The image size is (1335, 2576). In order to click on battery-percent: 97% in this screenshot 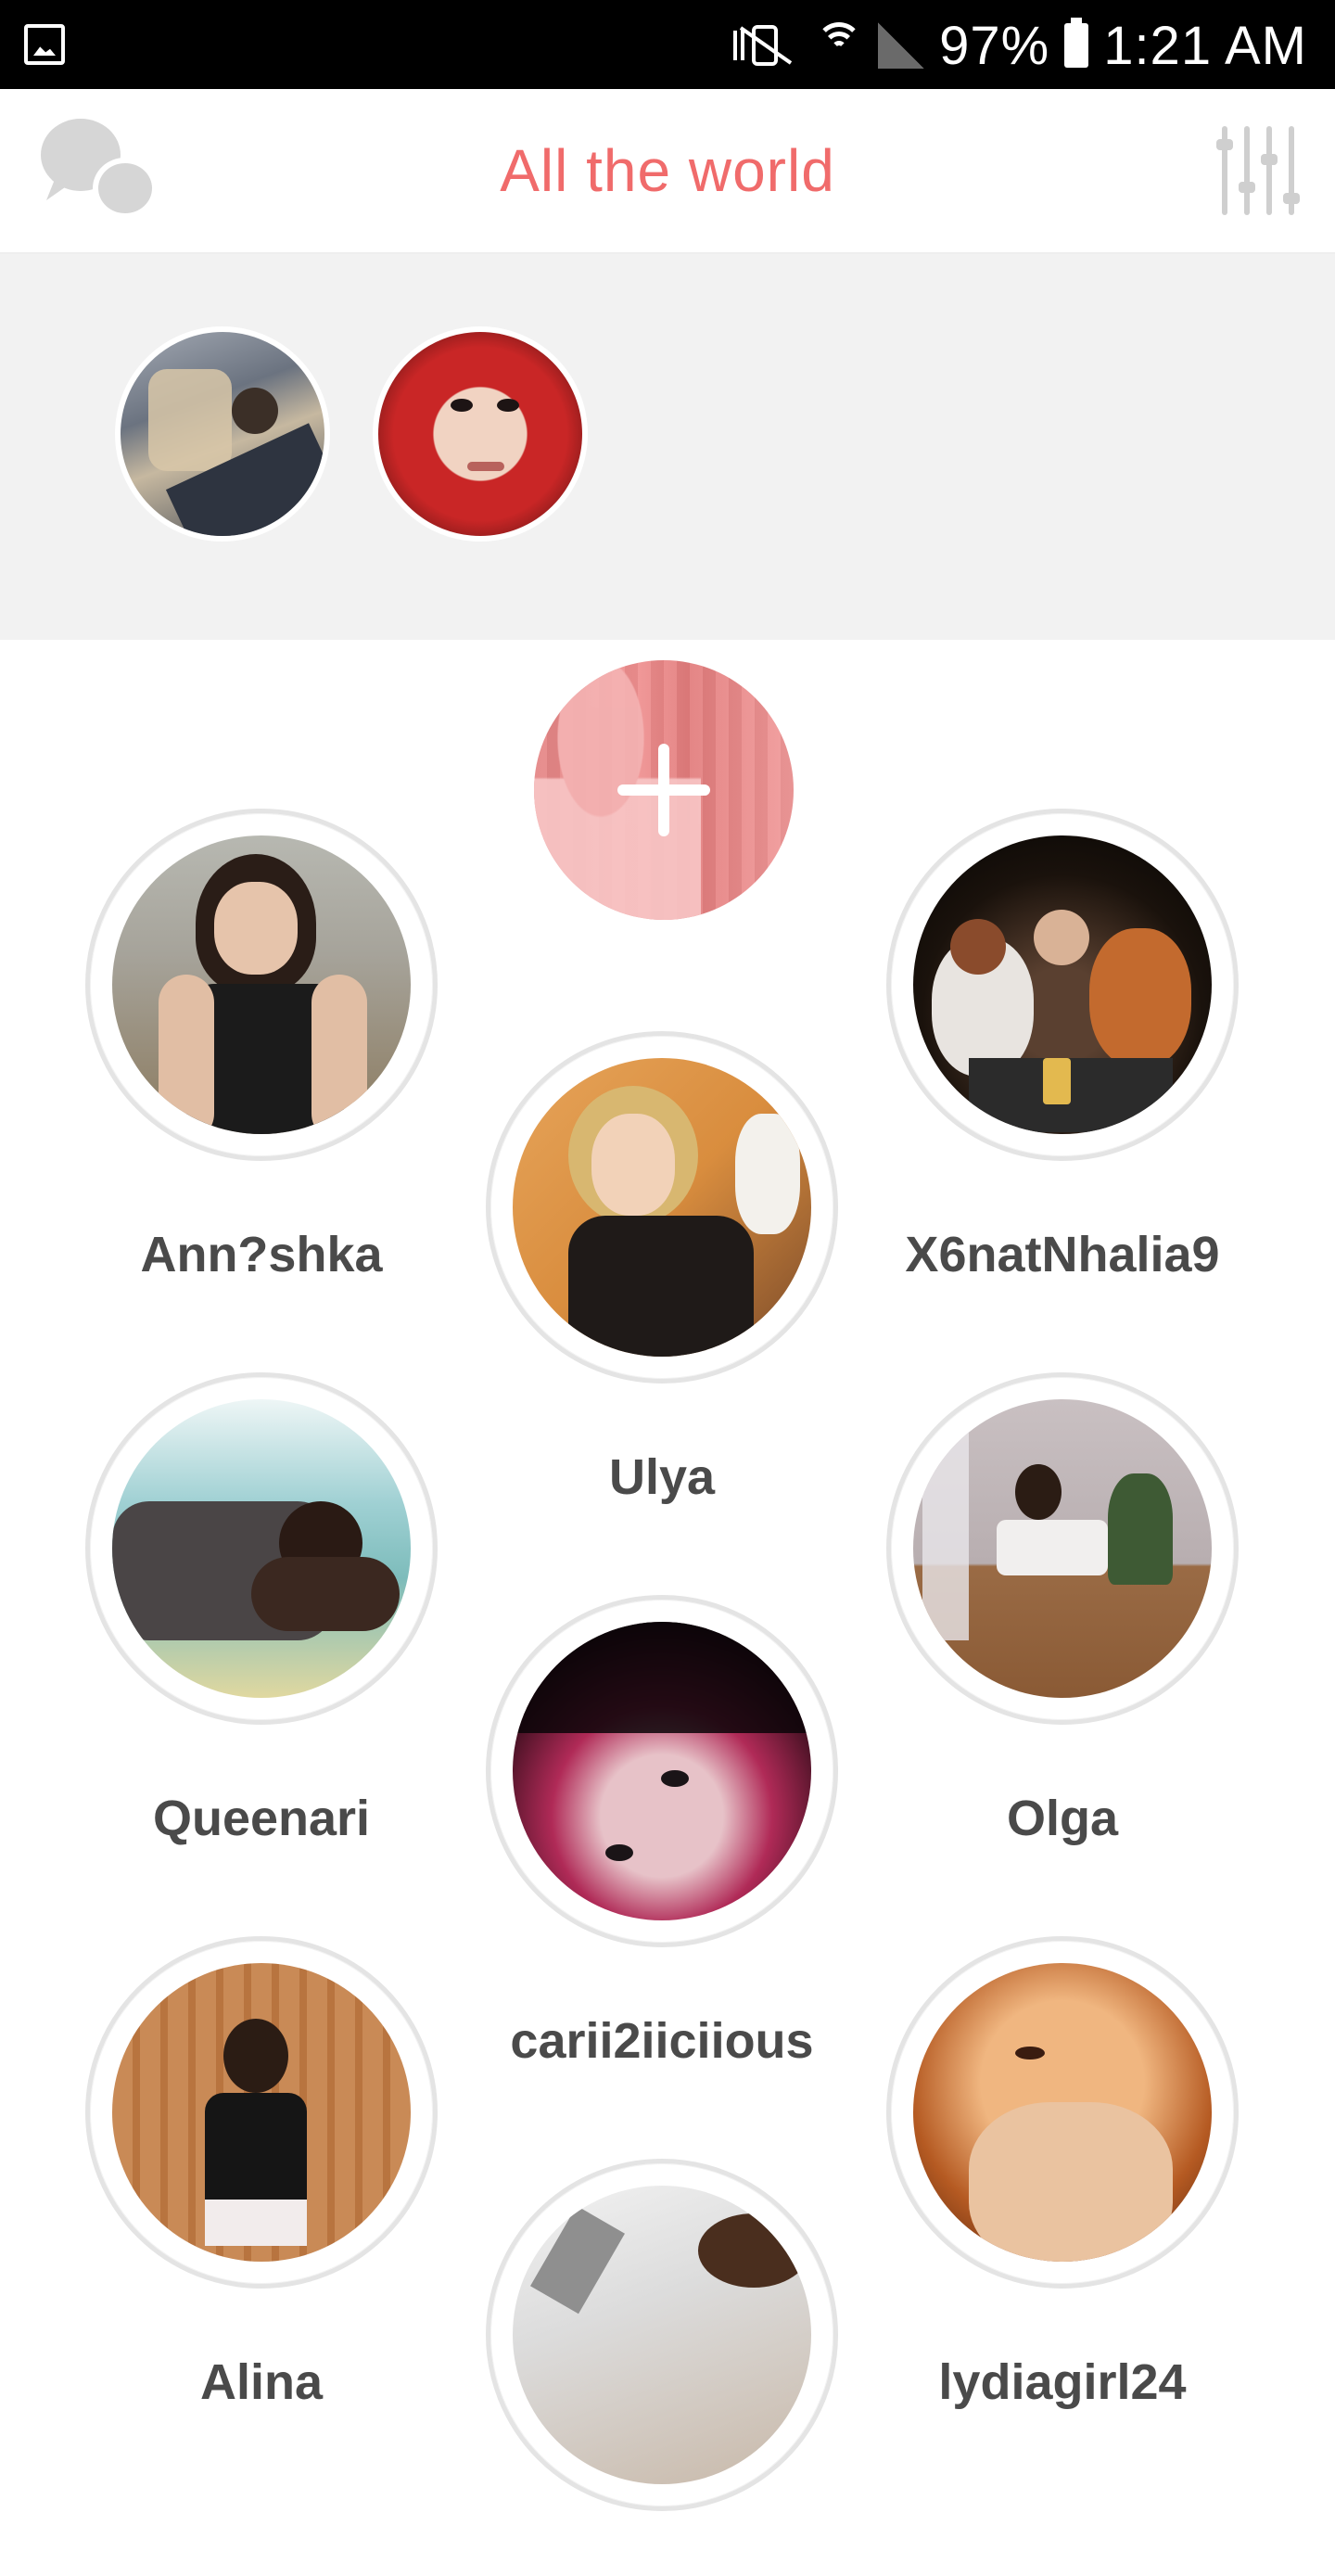, I will do `click(994, 46)`.